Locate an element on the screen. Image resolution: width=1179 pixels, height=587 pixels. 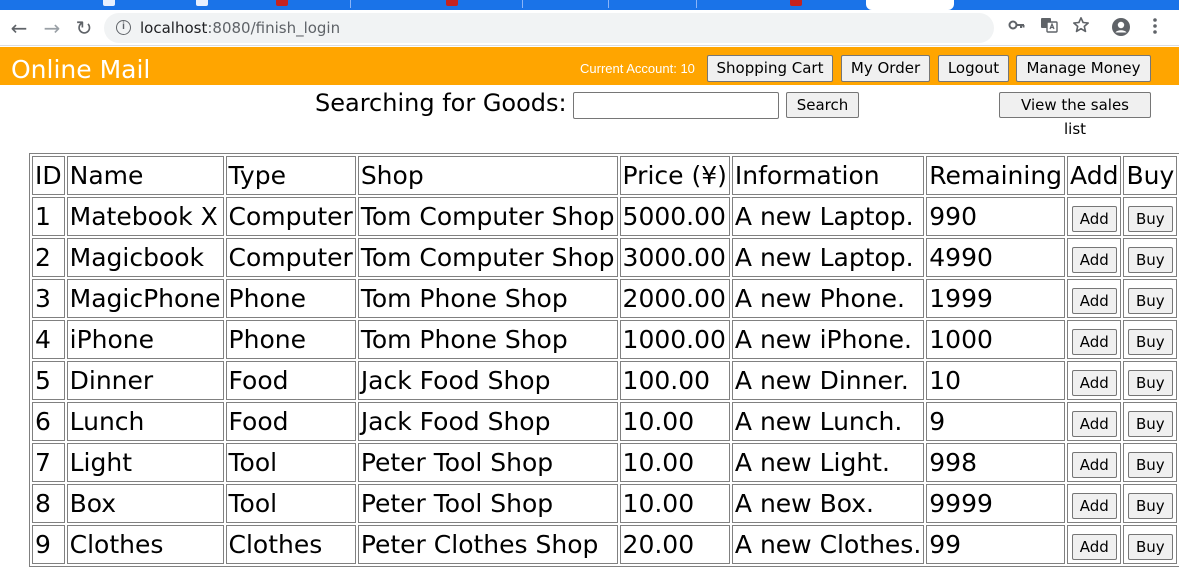
id-cell: 7 is located at coordinates (48, 462).